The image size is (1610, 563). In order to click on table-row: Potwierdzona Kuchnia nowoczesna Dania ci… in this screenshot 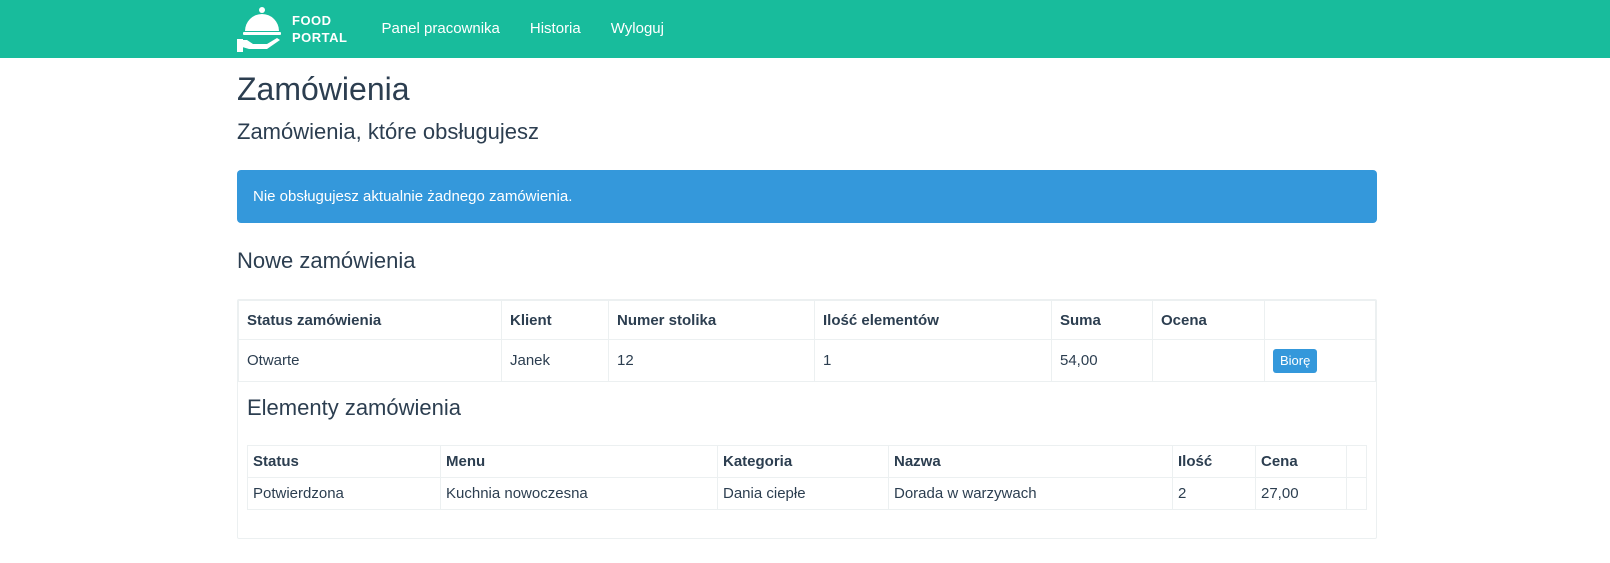, I will do `click(807, 493)`.